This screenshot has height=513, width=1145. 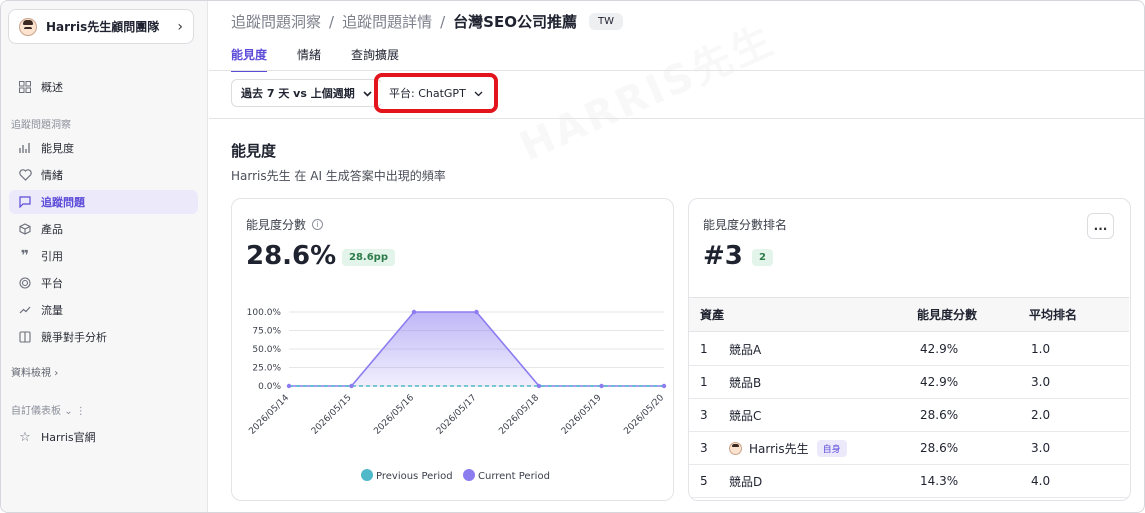 What do you see at coordinates (309, 59) in the screenshot?
I see `tab-sentiment: 情緒` at bounding box center [309, 59].